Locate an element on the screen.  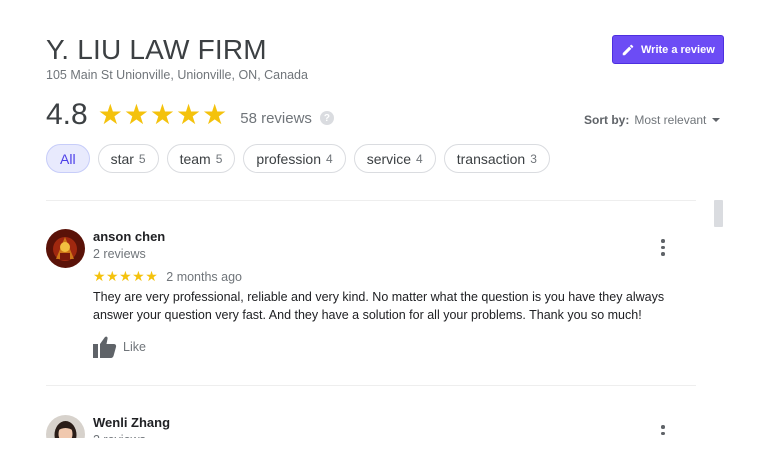
chip-team: team 5 is located at coordinates (201, 158).